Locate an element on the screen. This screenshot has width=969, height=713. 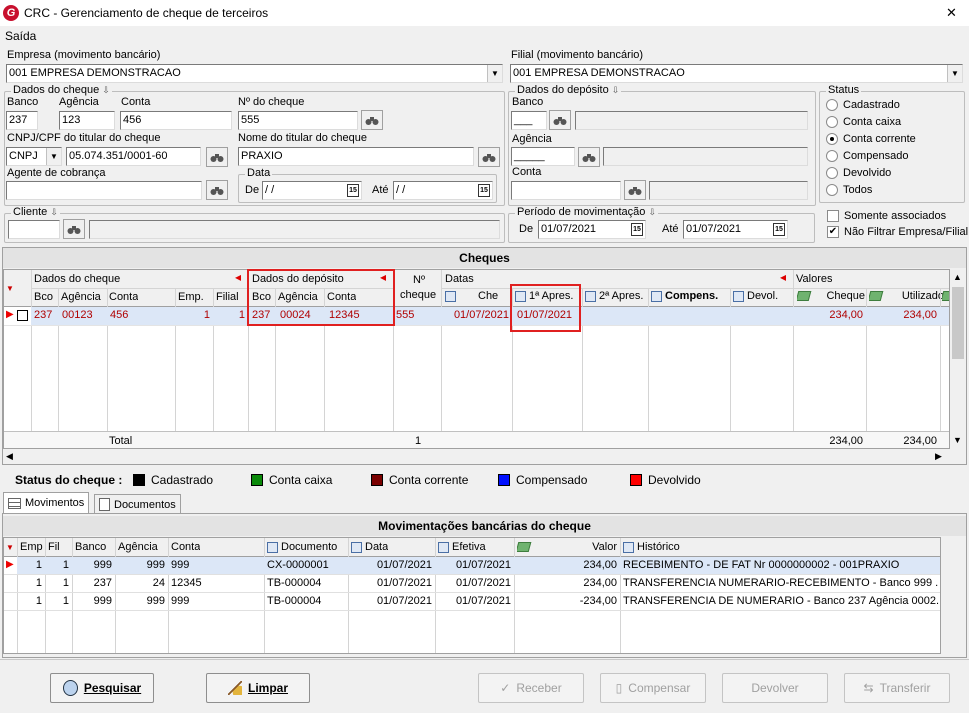
agencia-input: 123 is located at coordinates (87, 120).